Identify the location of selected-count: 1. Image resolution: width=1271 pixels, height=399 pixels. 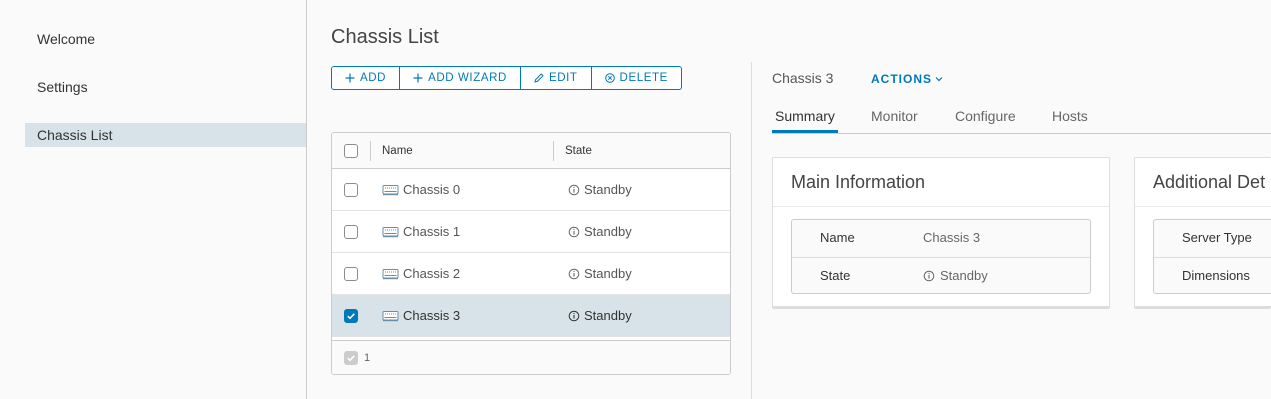
(367, 357).